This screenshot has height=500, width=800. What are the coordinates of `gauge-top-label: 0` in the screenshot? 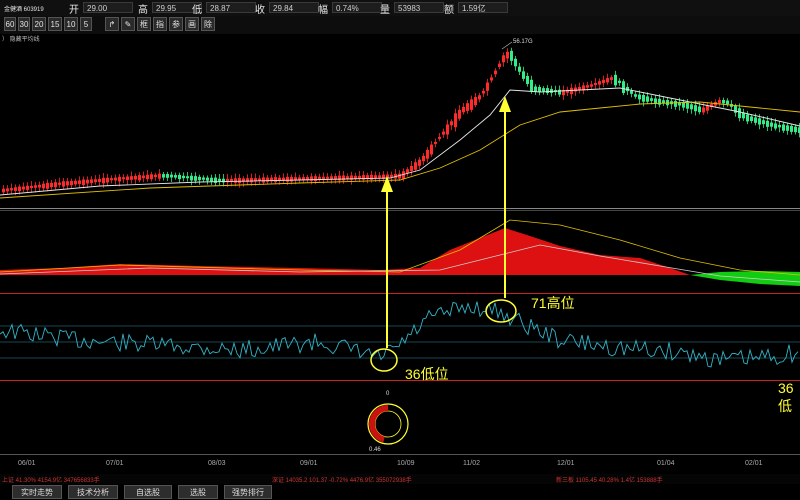 It's located at (388, 394).